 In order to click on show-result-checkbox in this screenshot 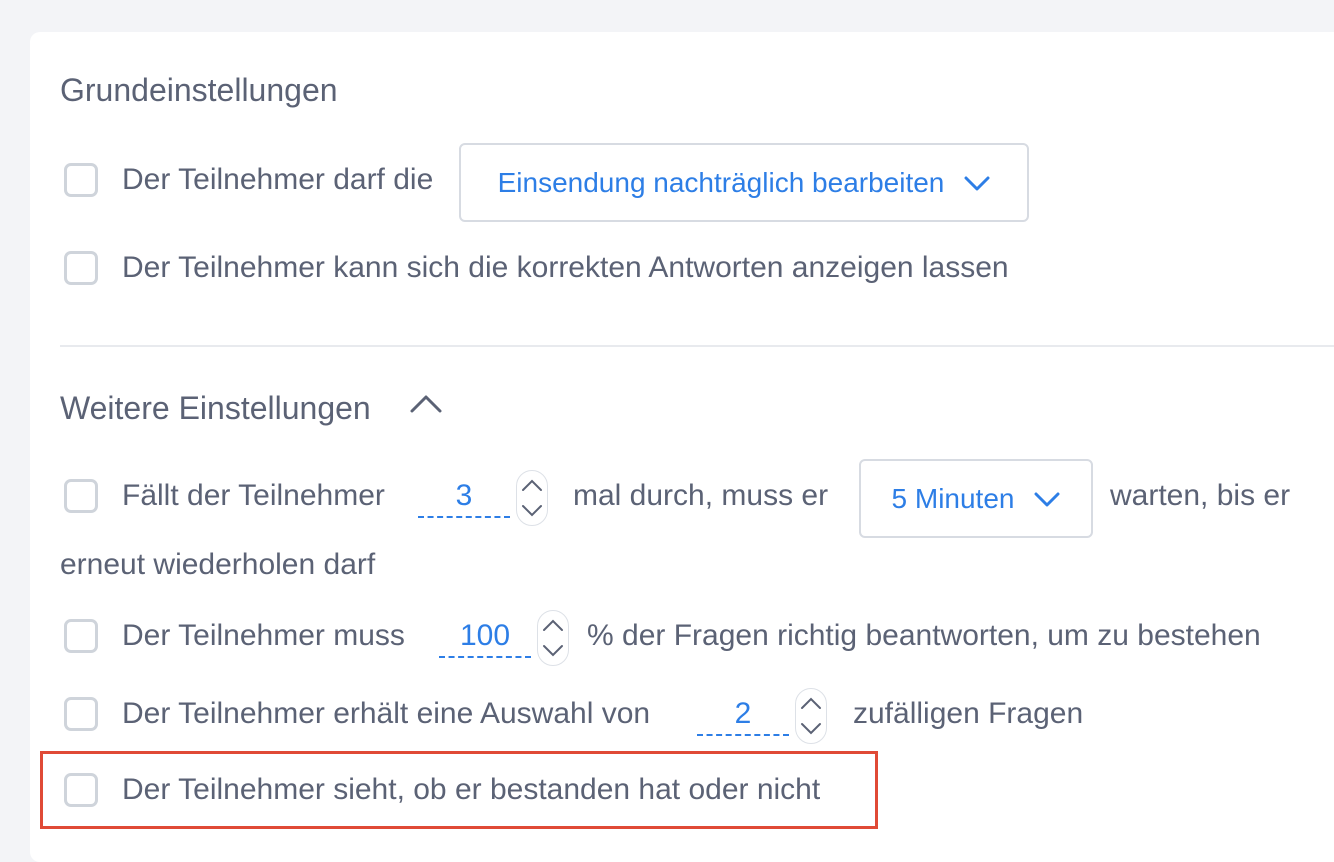, I will do `click(81, 790)`.